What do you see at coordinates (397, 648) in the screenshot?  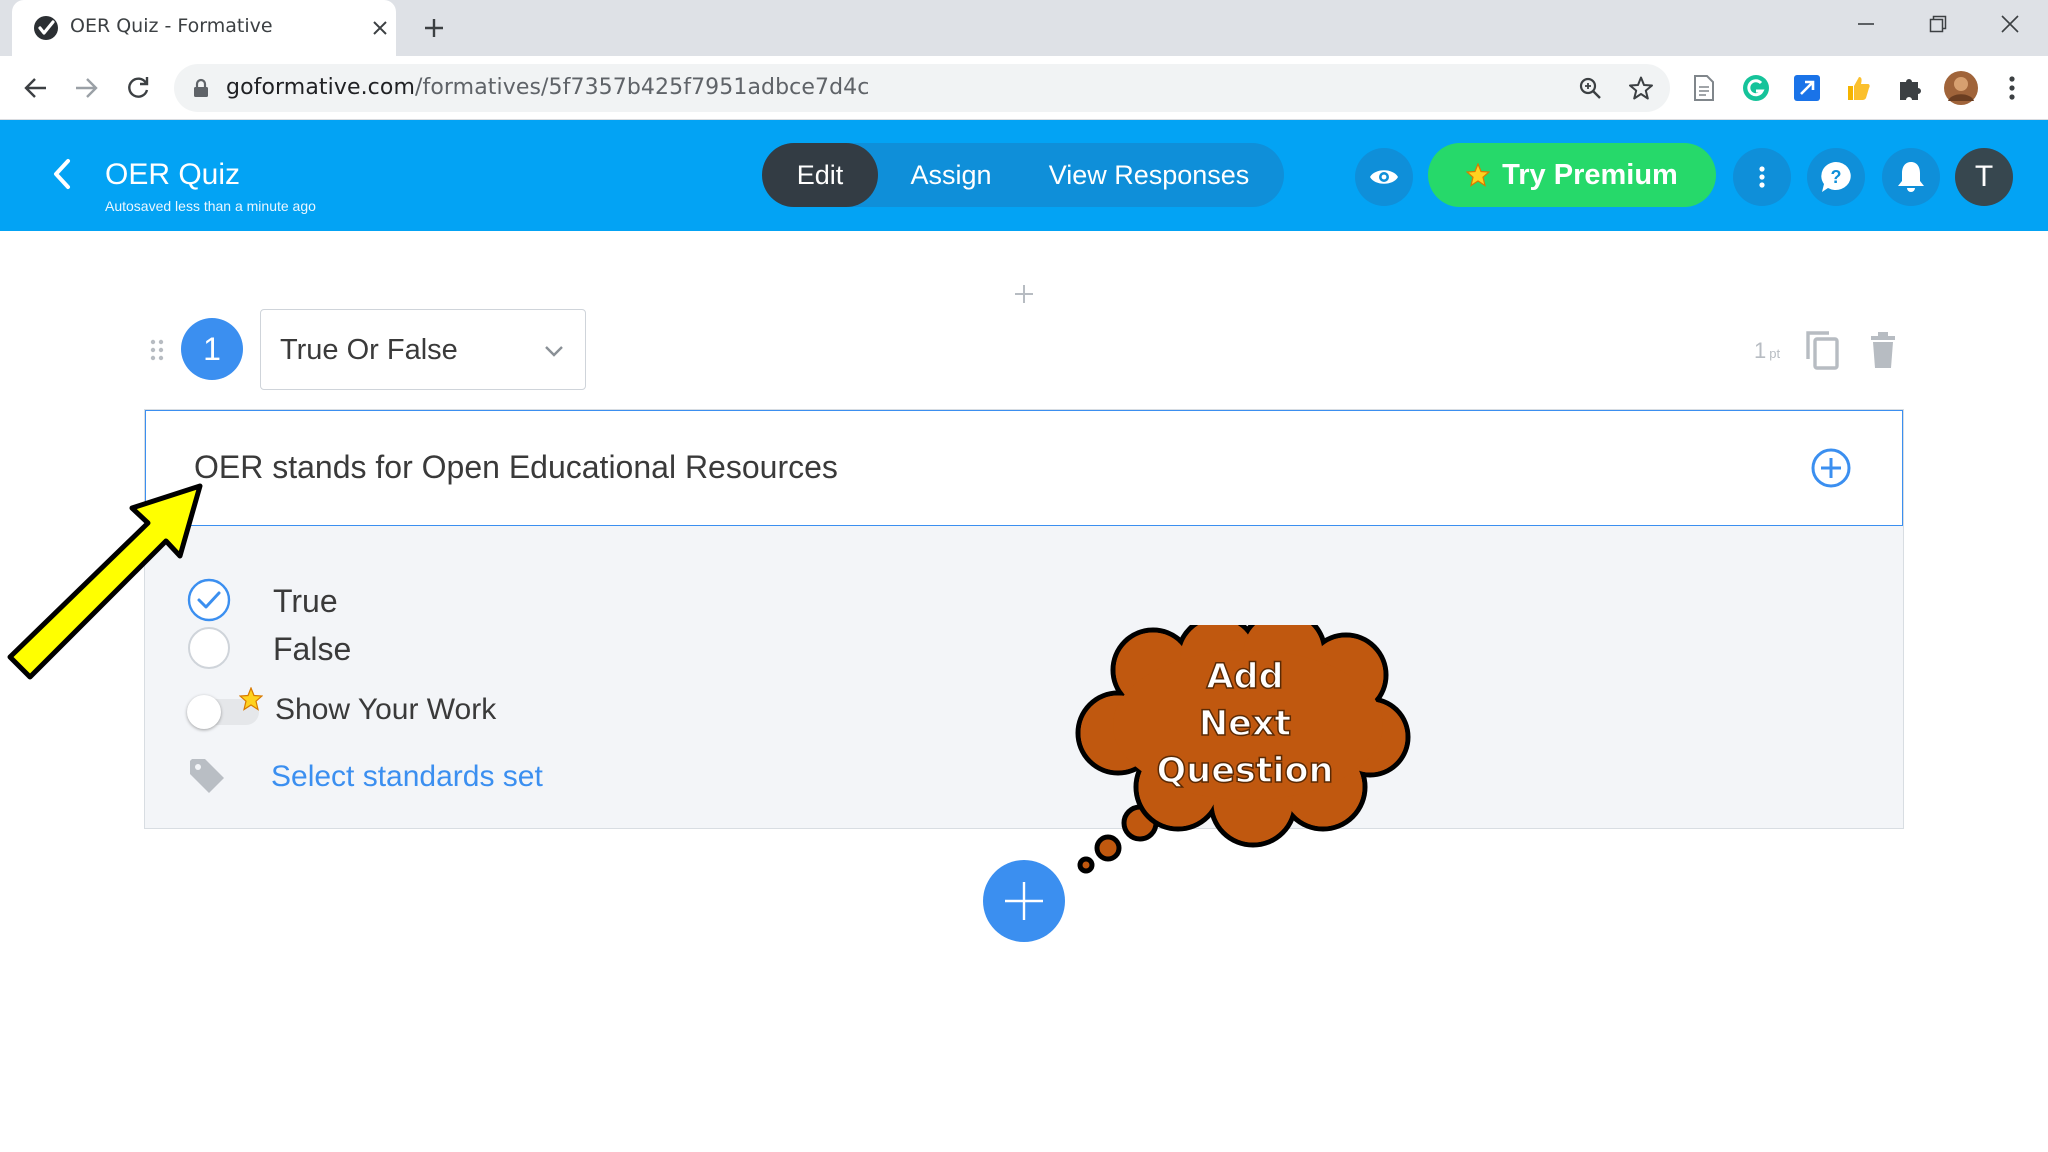 I see `choice-false: False` at bounding box center [397, 648].